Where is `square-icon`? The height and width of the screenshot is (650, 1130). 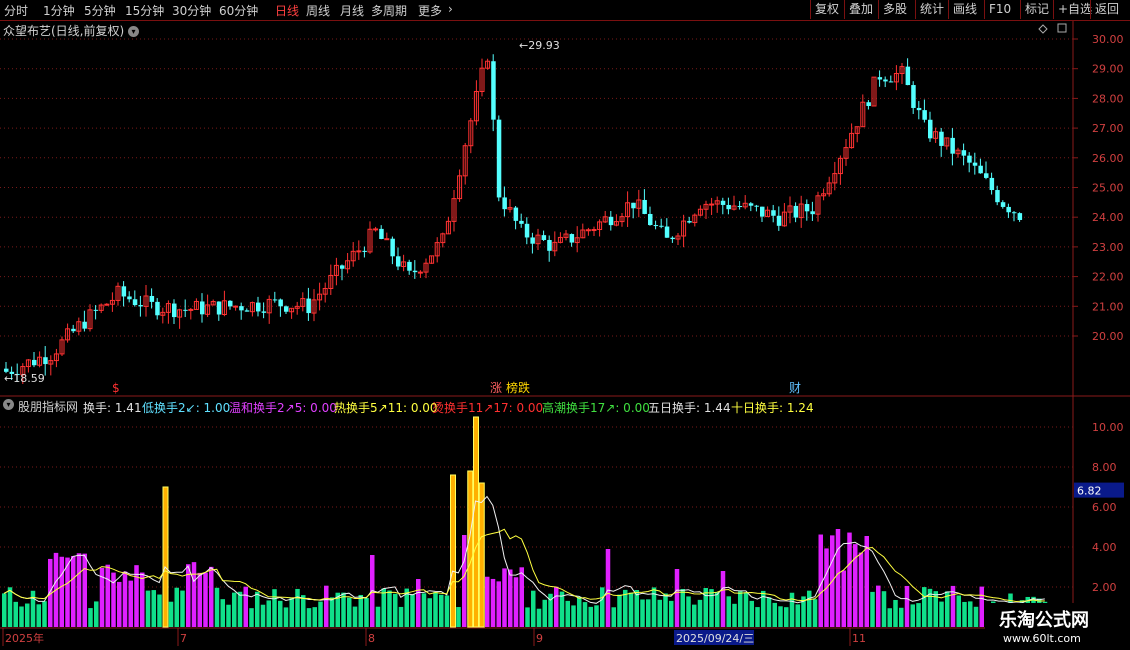
square-icon is located at coordinates (1062, 28).